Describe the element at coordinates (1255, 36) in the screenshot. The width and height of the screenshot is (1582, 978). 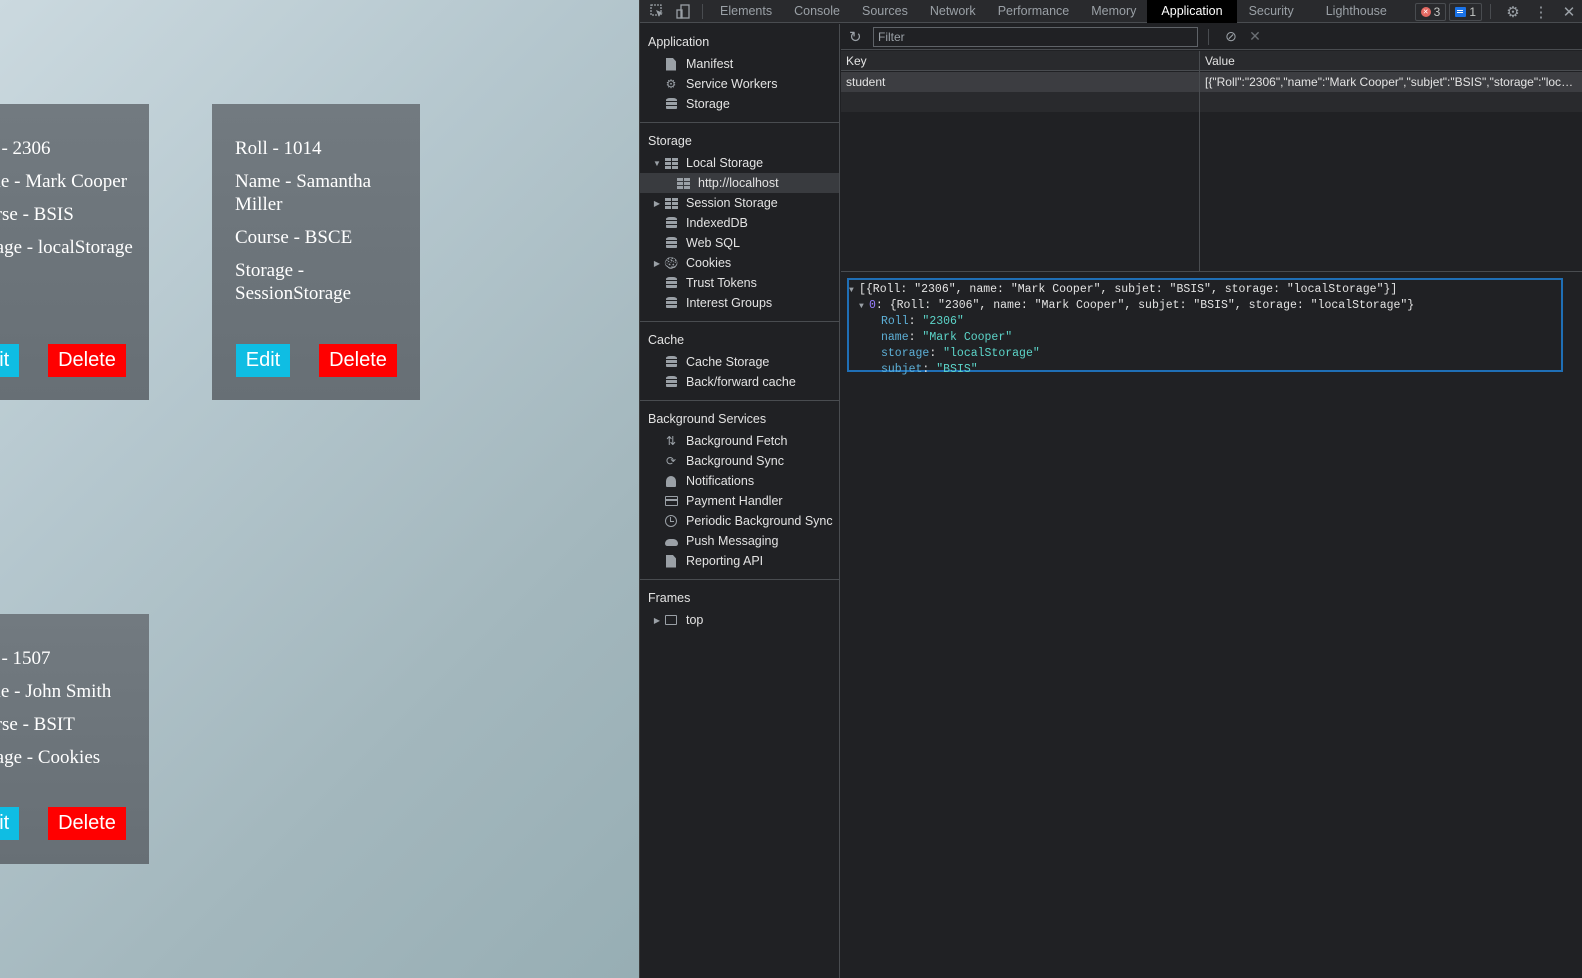
I see `delete-selected-icon: ✕` at that location.